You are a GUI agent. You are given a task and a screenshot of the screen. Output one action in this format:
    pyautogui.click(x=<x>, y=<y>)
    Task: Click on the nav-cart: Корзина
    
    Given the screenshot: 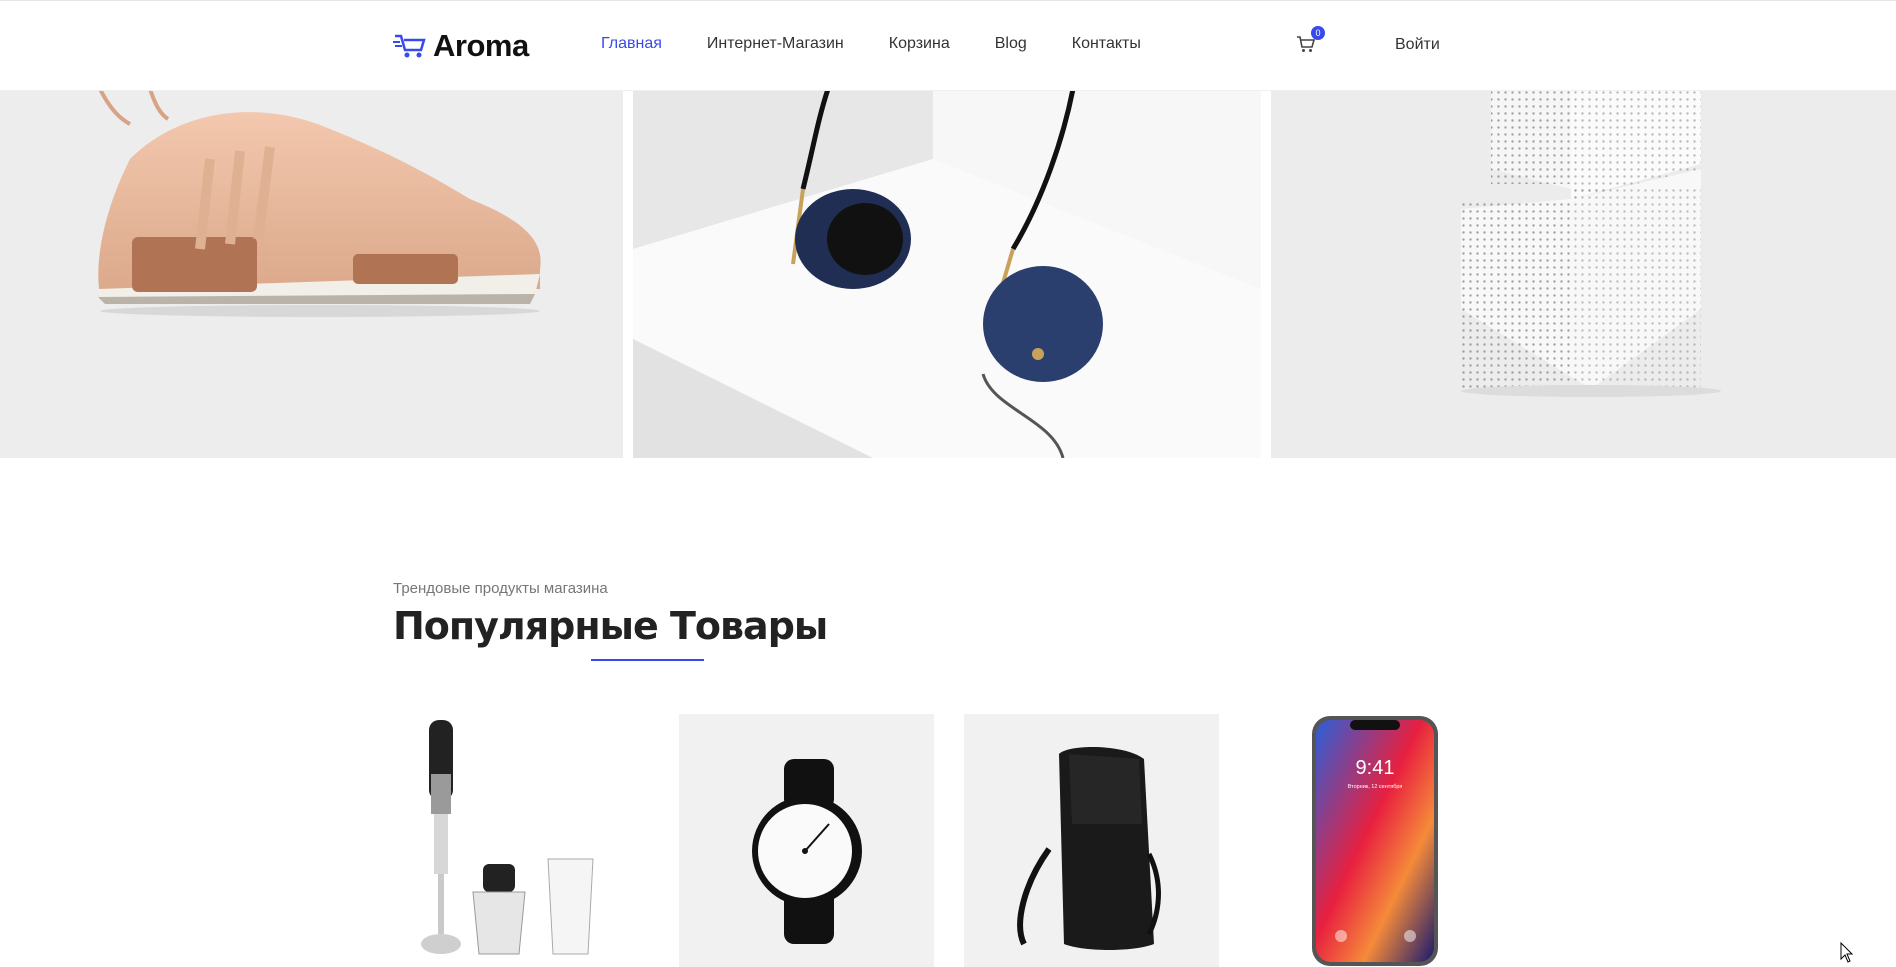 What is the action you would take?
    pyautogui.click(x=919, y=44)
    